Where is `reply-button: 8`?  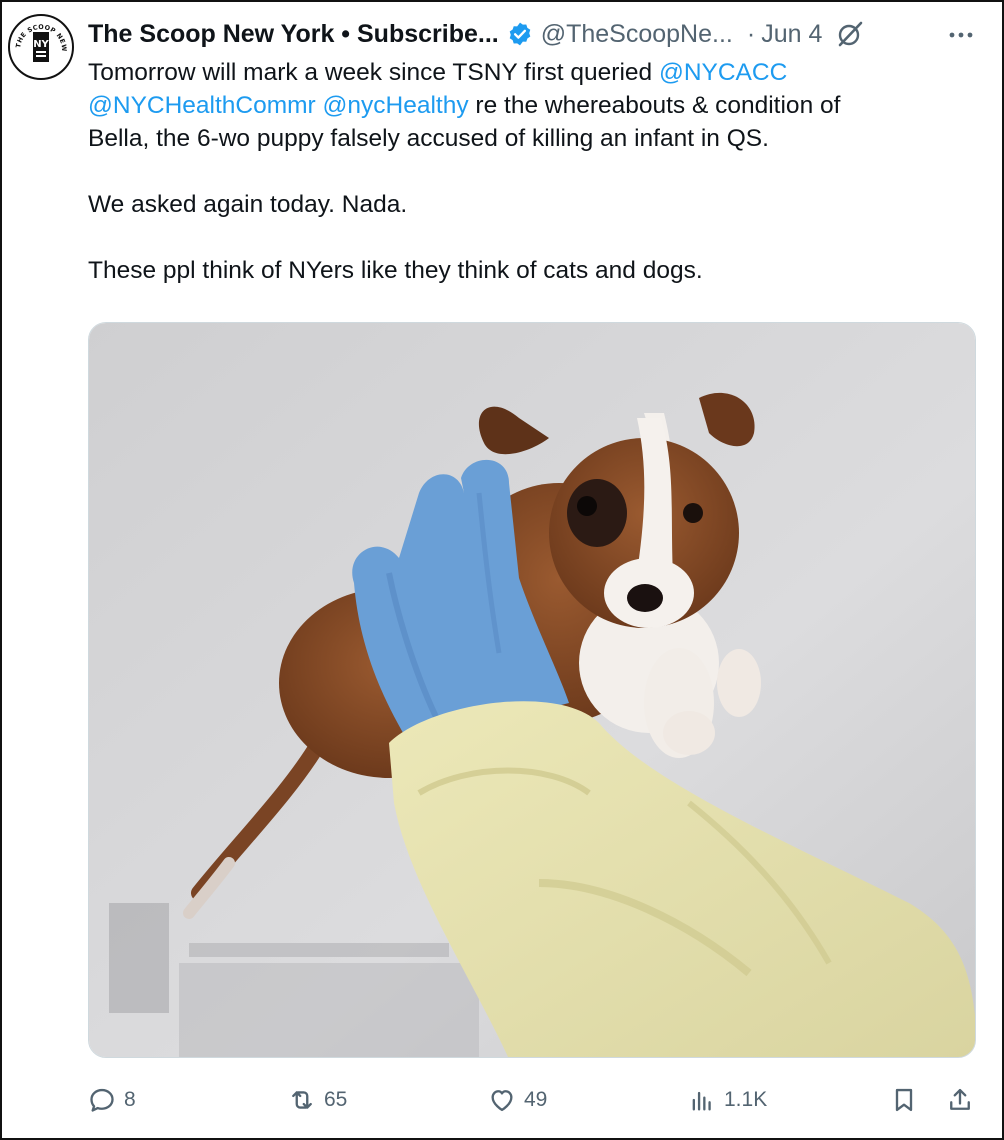 reply-button: 8 is located at coordinates (112, 1100).